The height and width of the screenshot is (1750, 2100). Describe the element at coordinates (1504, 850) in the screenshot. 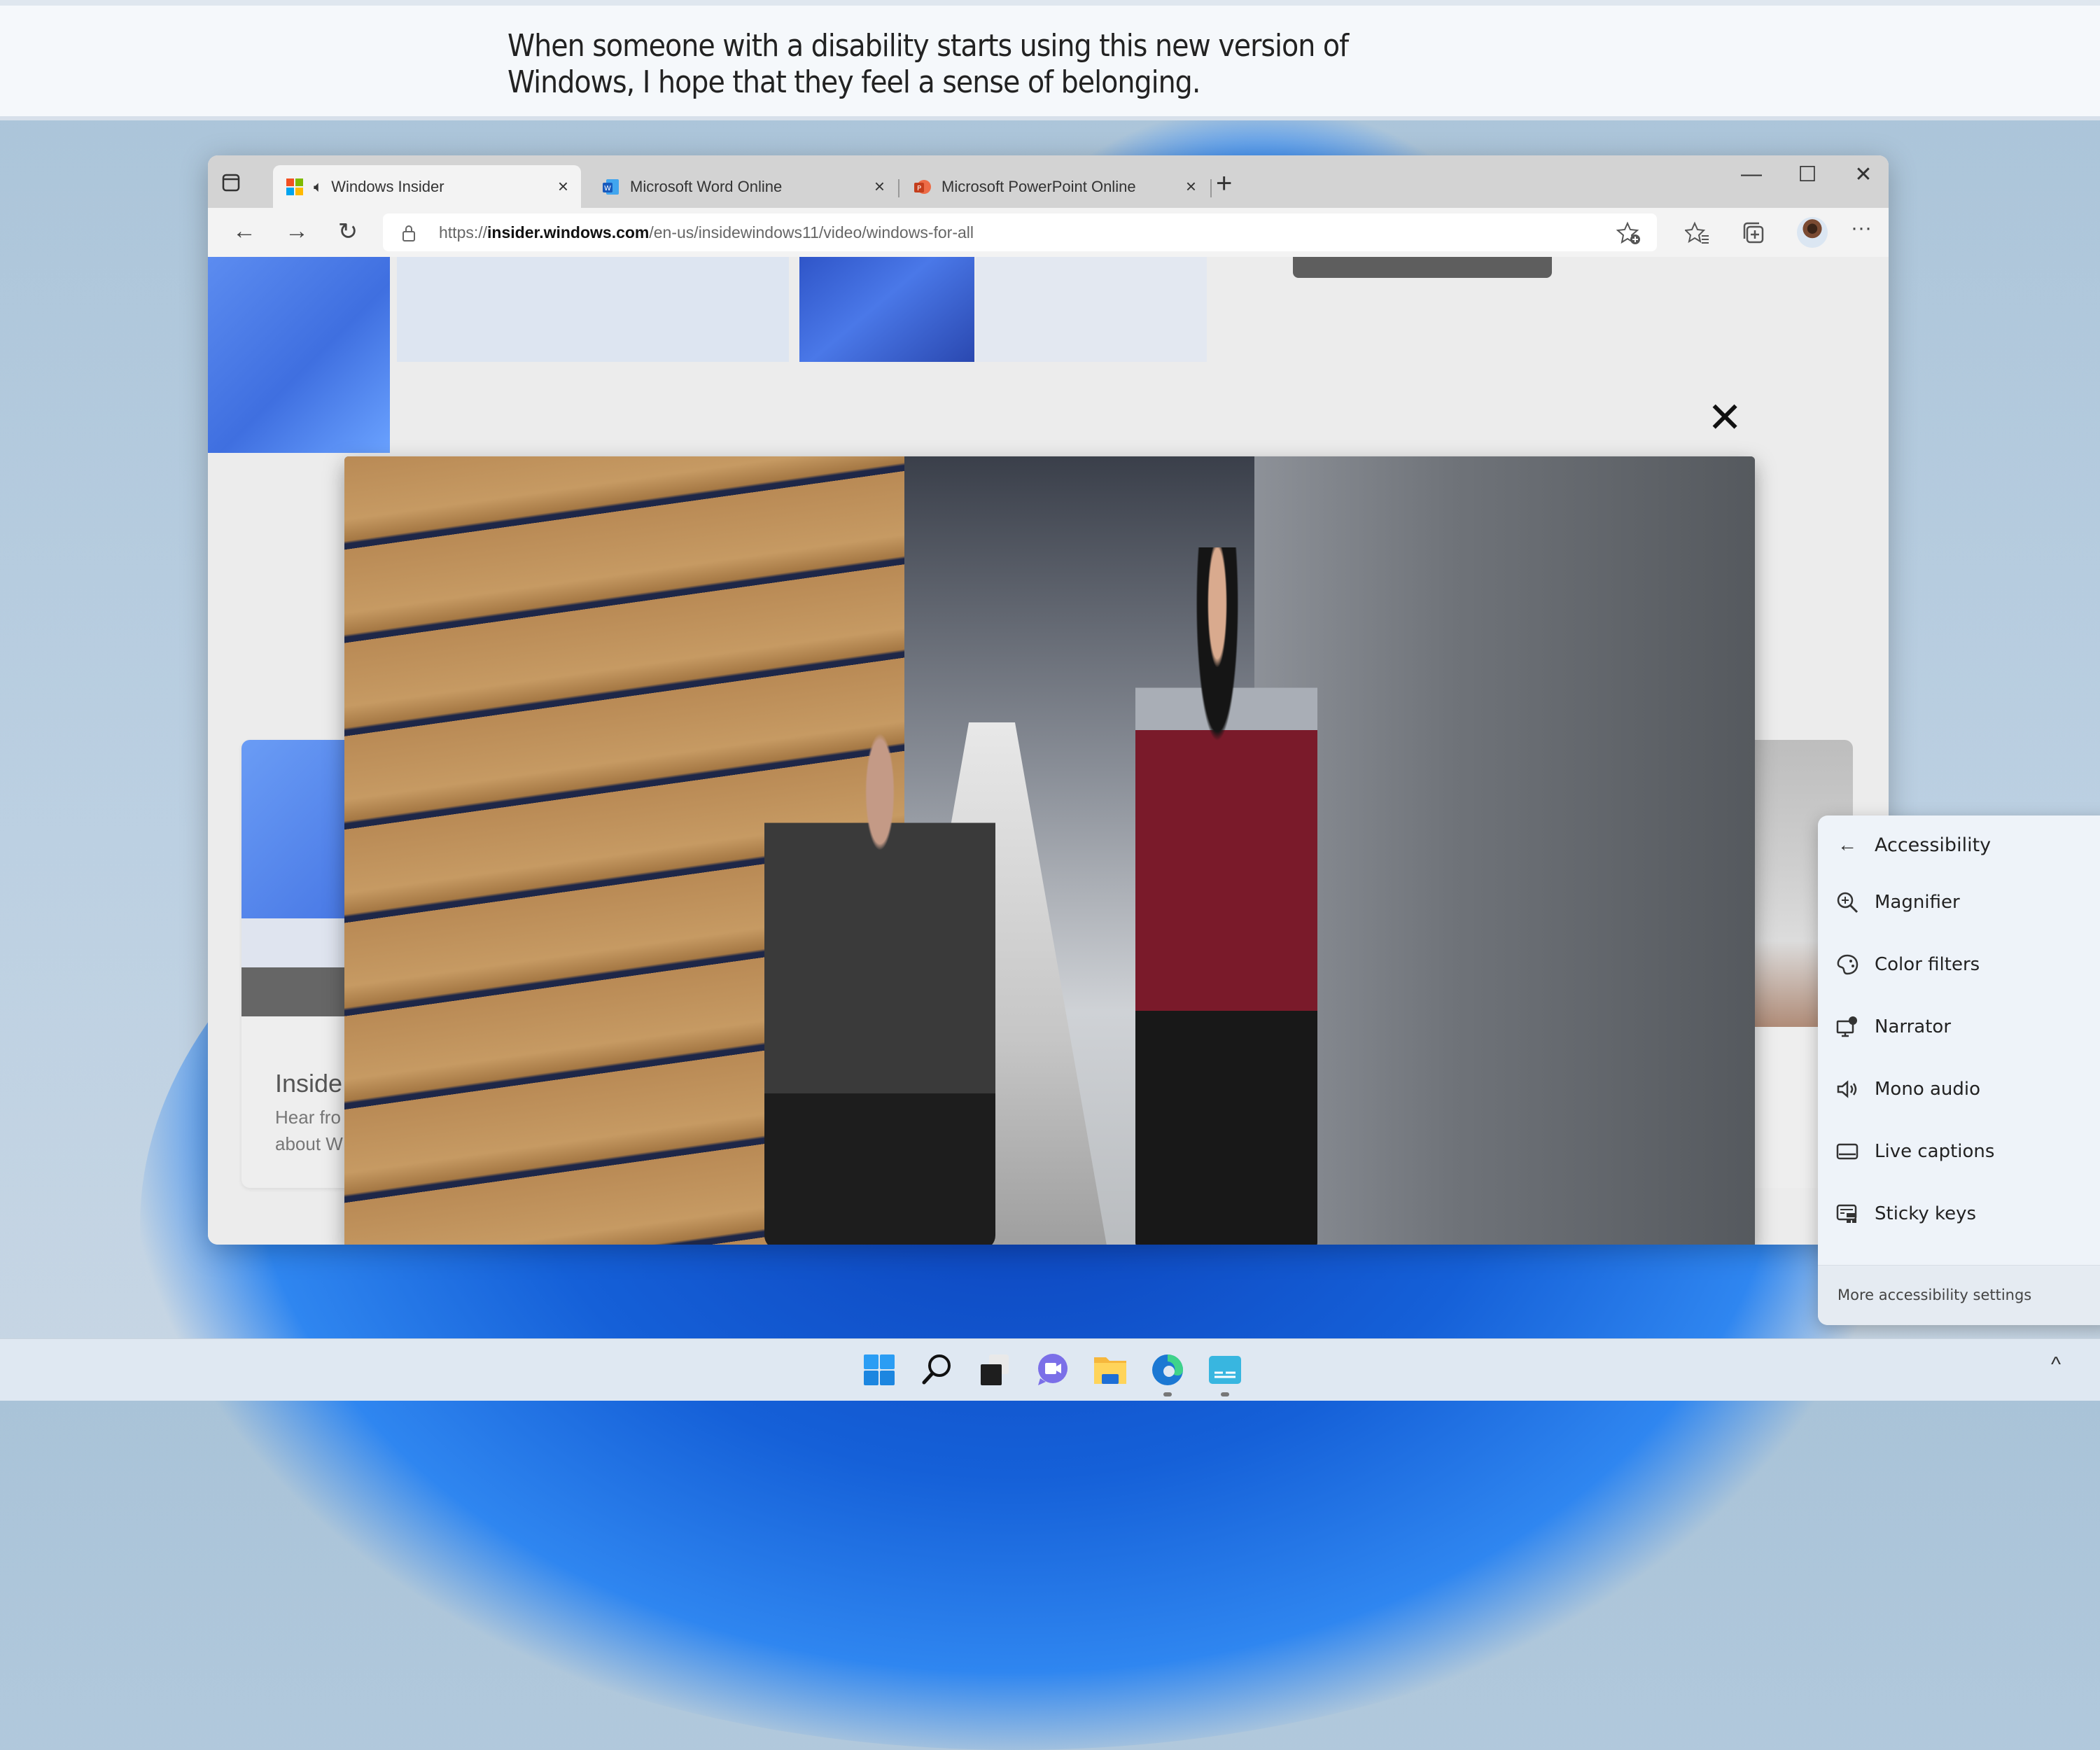

I see `video-right-wall` at that location.